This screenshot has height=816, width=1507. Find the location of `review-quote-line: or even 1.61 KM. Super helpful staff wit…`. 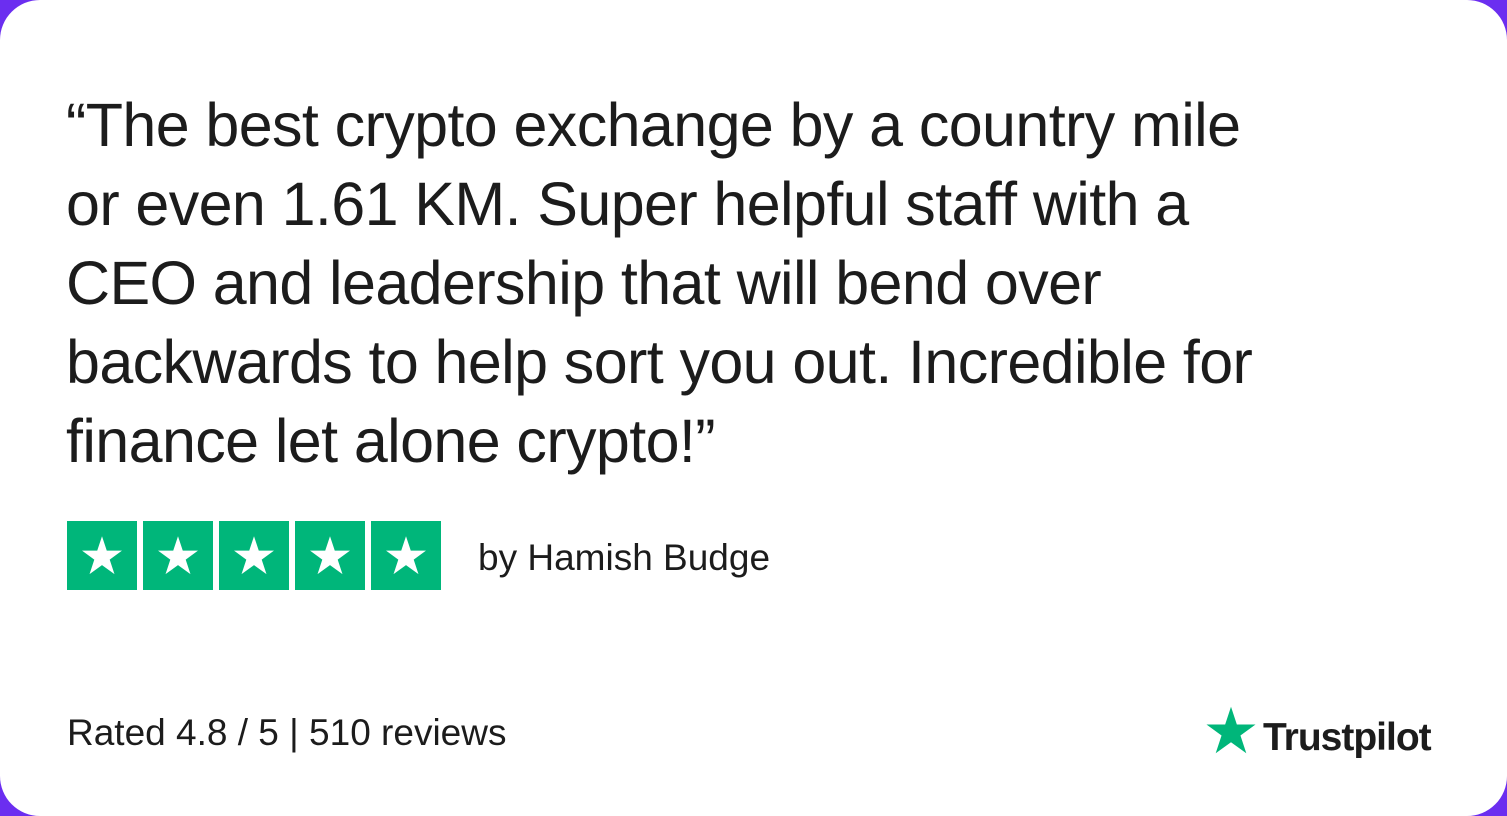

review-quote-line: or even 1.61 KM. Super helpful staff wit… is located at coordinates (627, 204).